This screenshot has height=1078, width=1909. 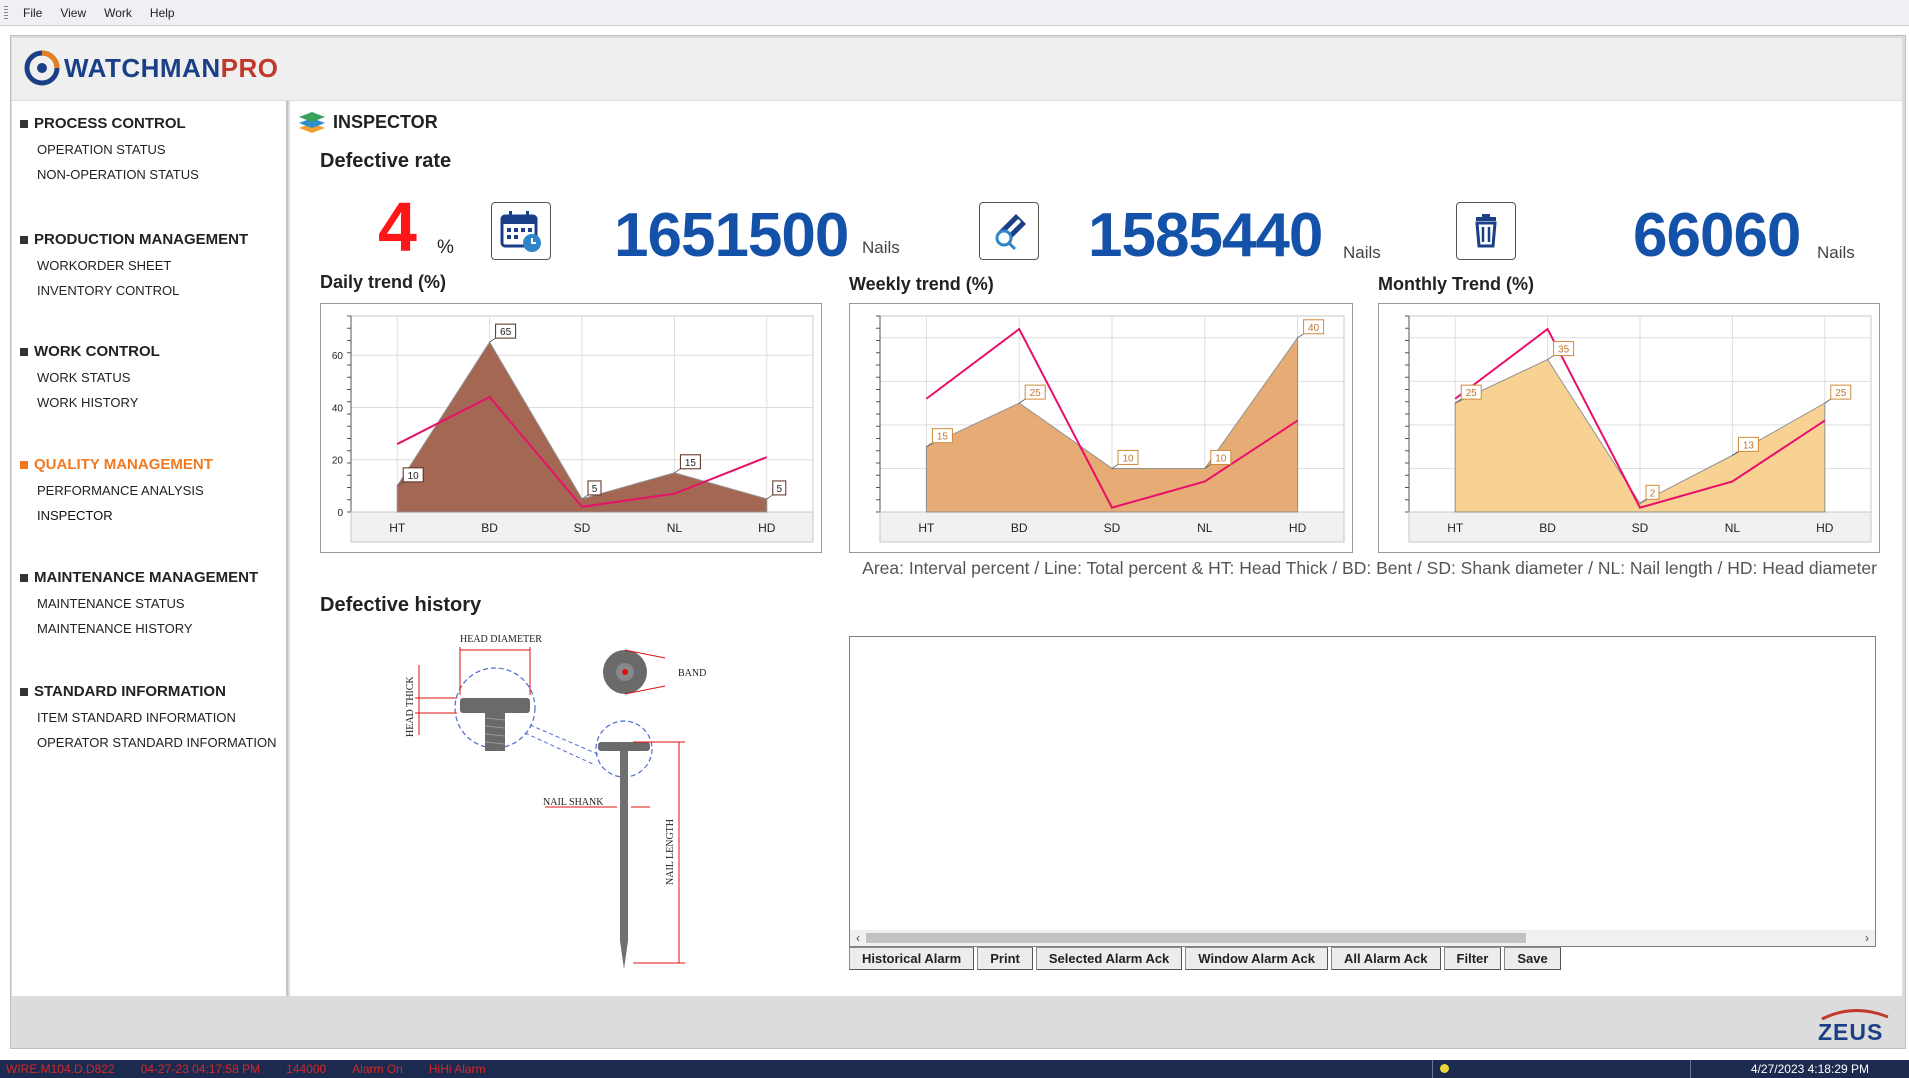 I want to click on sidebar-item-non-operation-status: NON-OPERATION STATUS, so click(x=118, y=174).